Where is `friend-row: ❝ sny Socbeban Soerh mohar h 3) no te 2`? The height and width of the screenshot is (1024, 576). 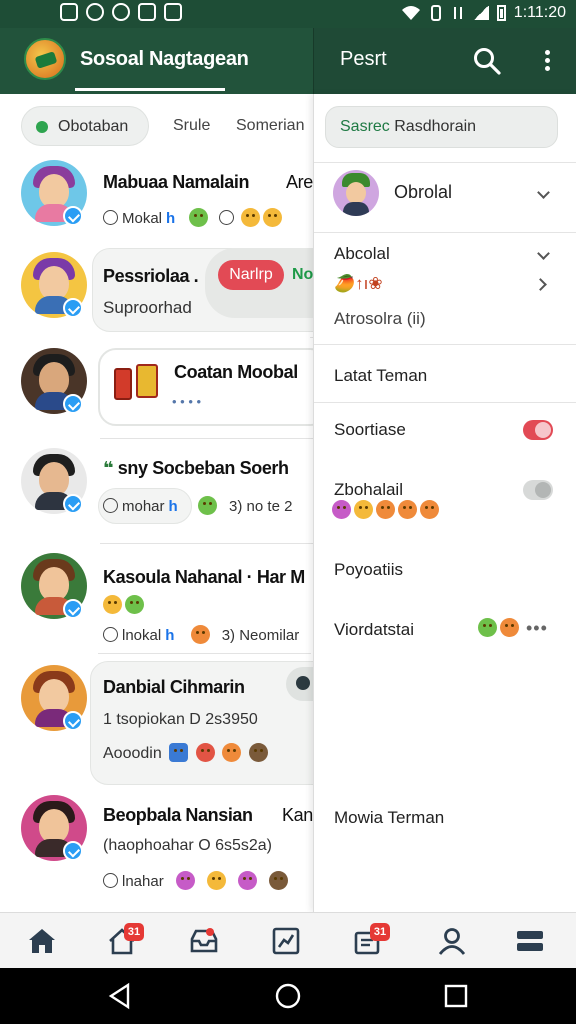 friend-row: ❝ sny Socbeban Soerh mohar h 3) no te 2 is located at coordinates (156, 490).